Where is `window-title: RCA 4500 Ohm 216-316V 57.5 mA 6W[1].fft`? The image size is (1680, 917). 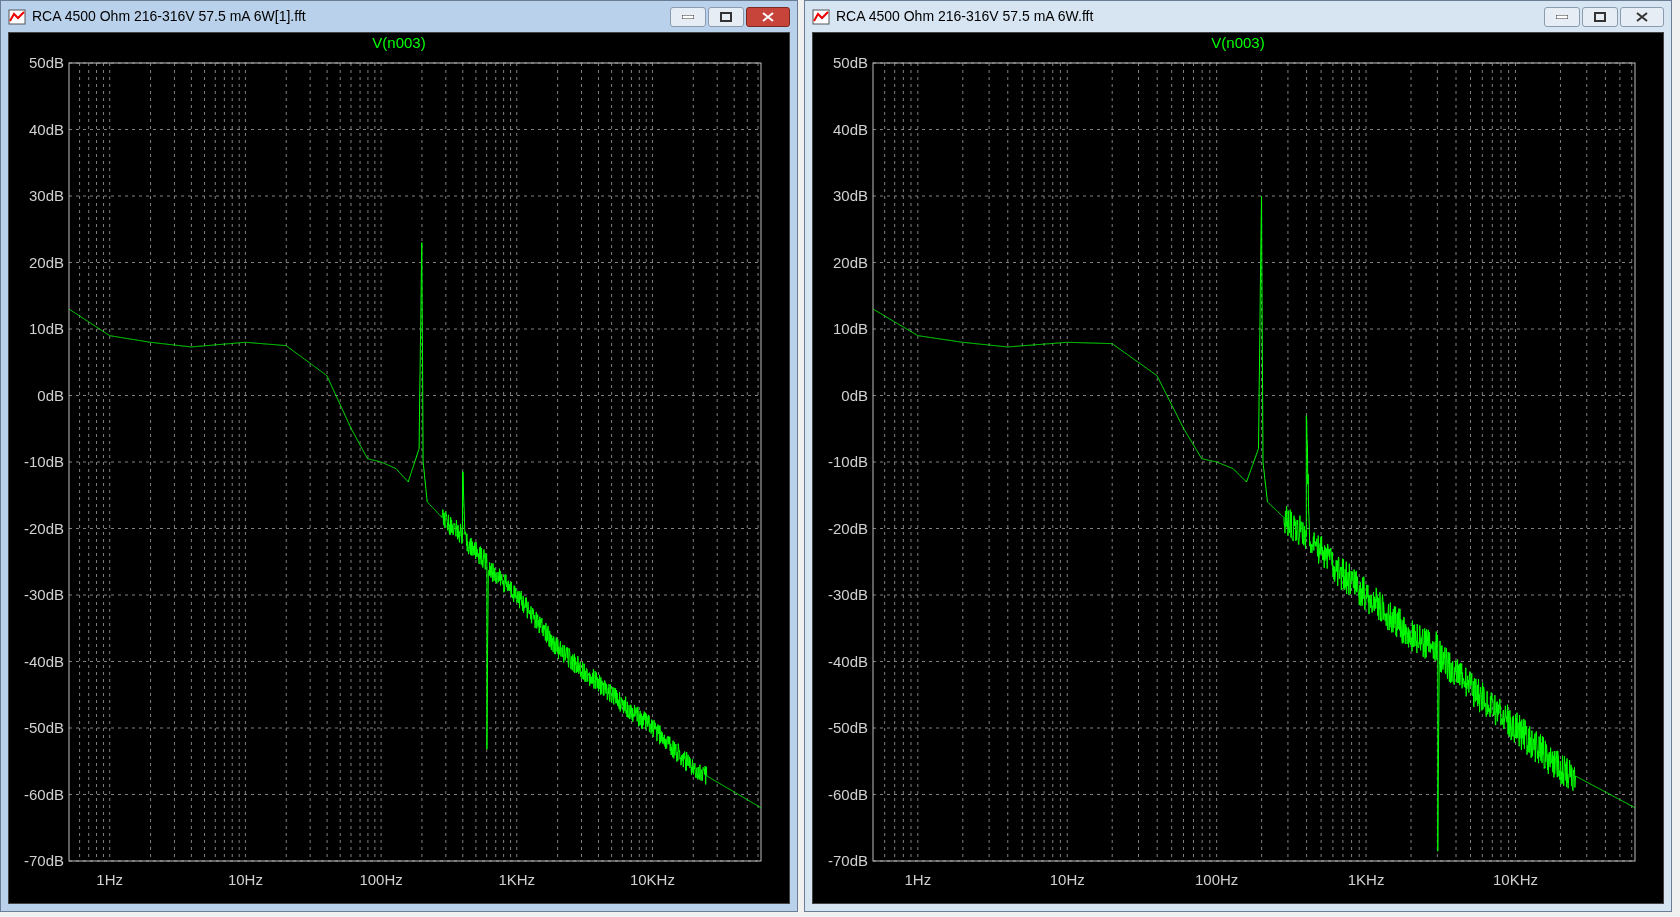
window-title: RCA 4500 Ohm 216-316V 57.5 mA 6W[1].fft is located at coordinates (169, 16).